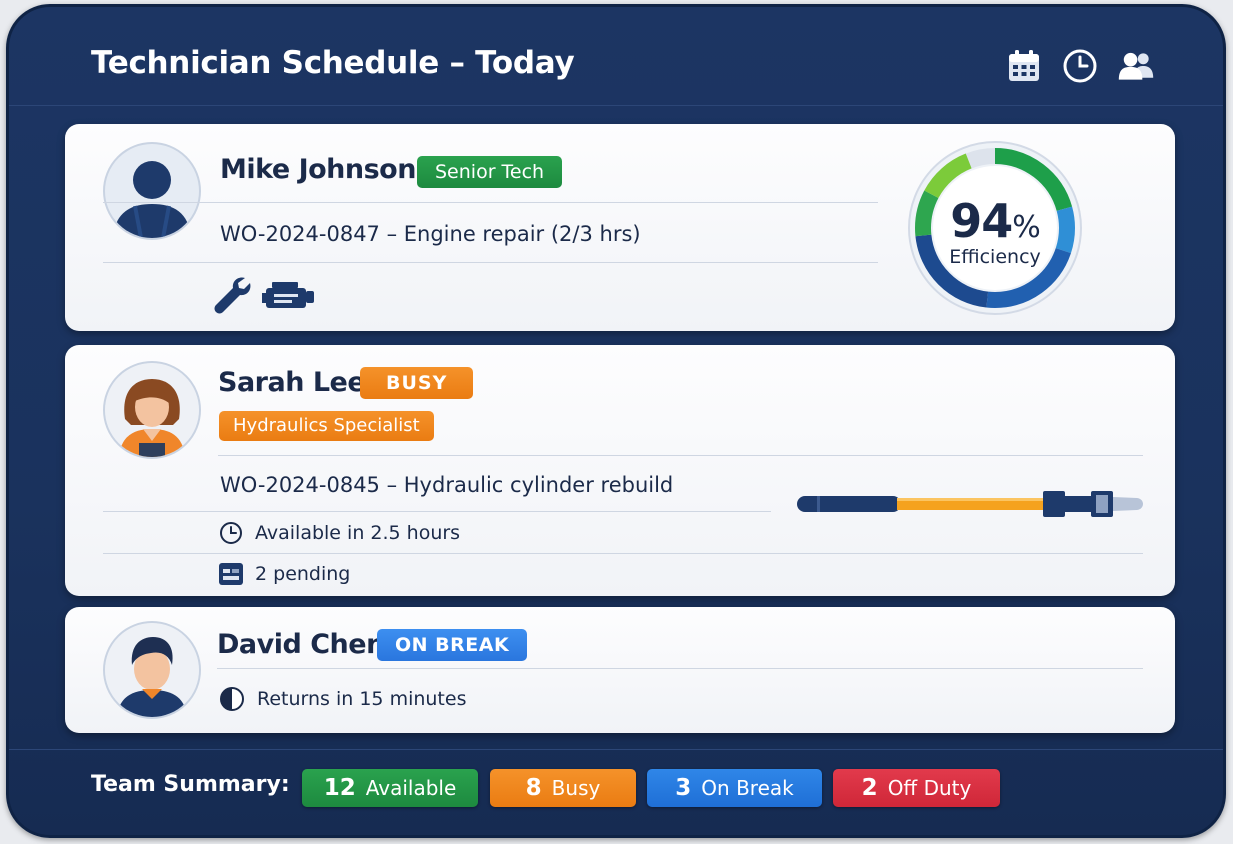 This screenshot has width=1233, height=844. Describe the element at coordinates (289, 298) in the screenshot. I see `engine-icon` at that location.